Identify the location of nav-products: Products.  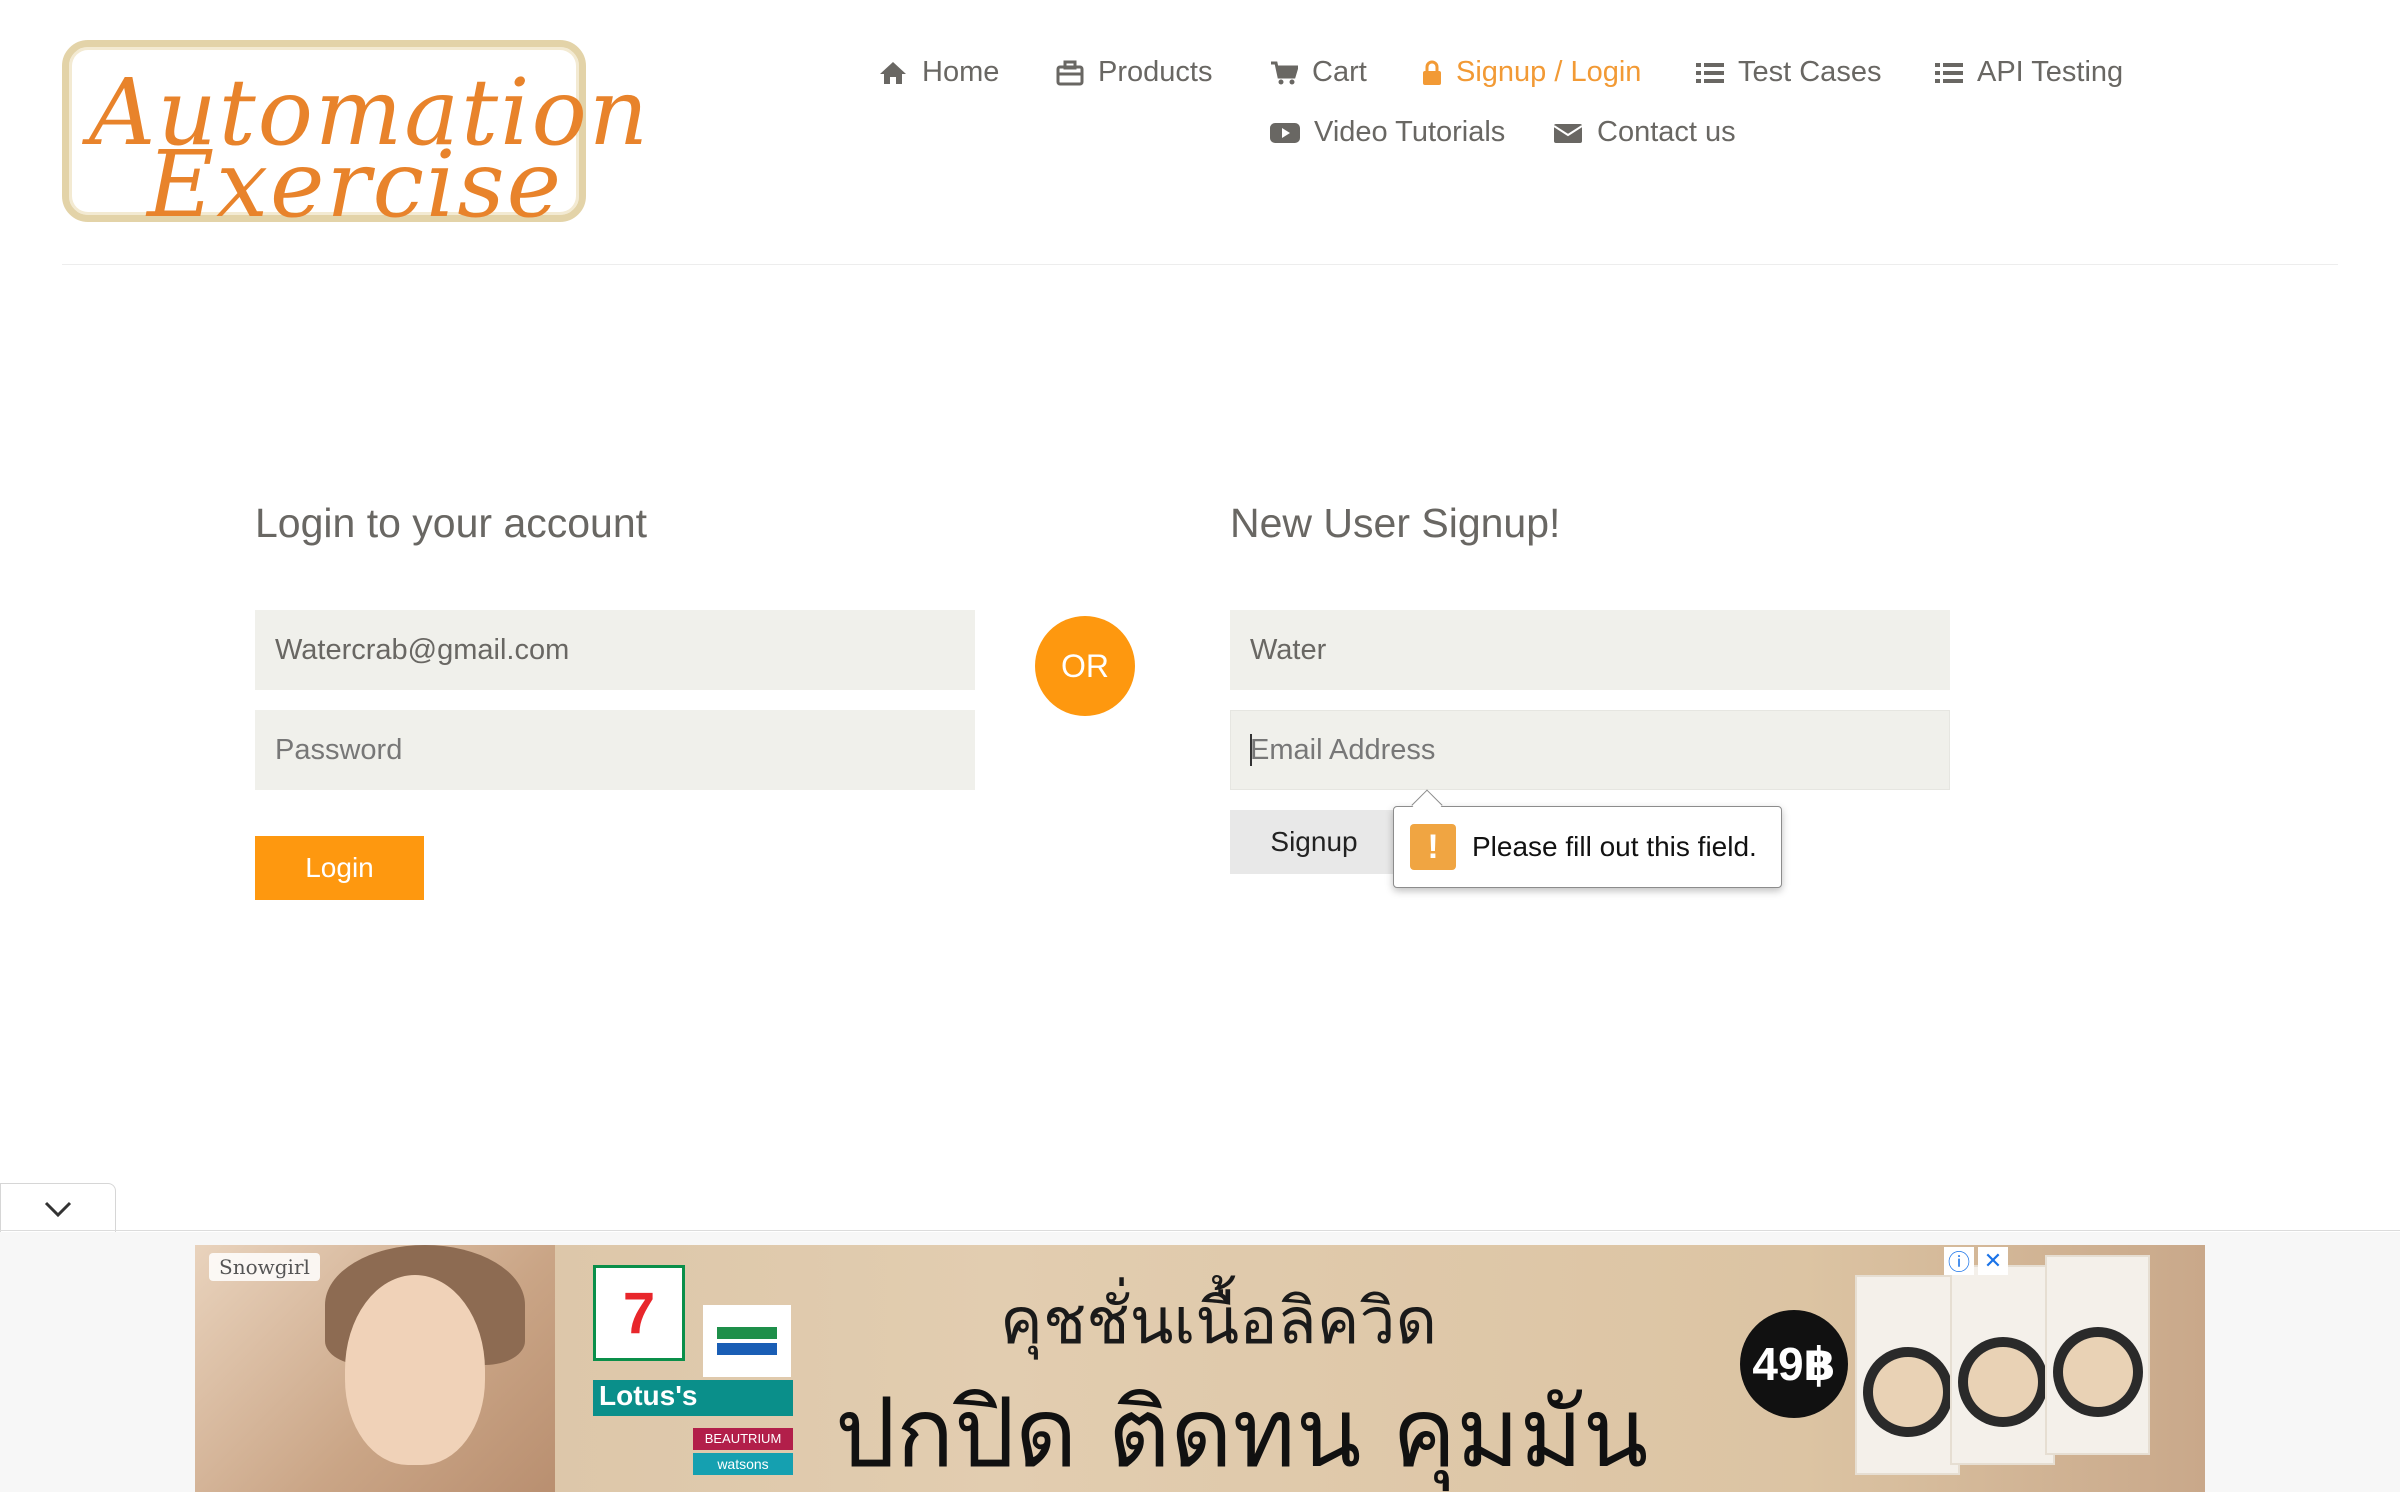
(1134, 72).